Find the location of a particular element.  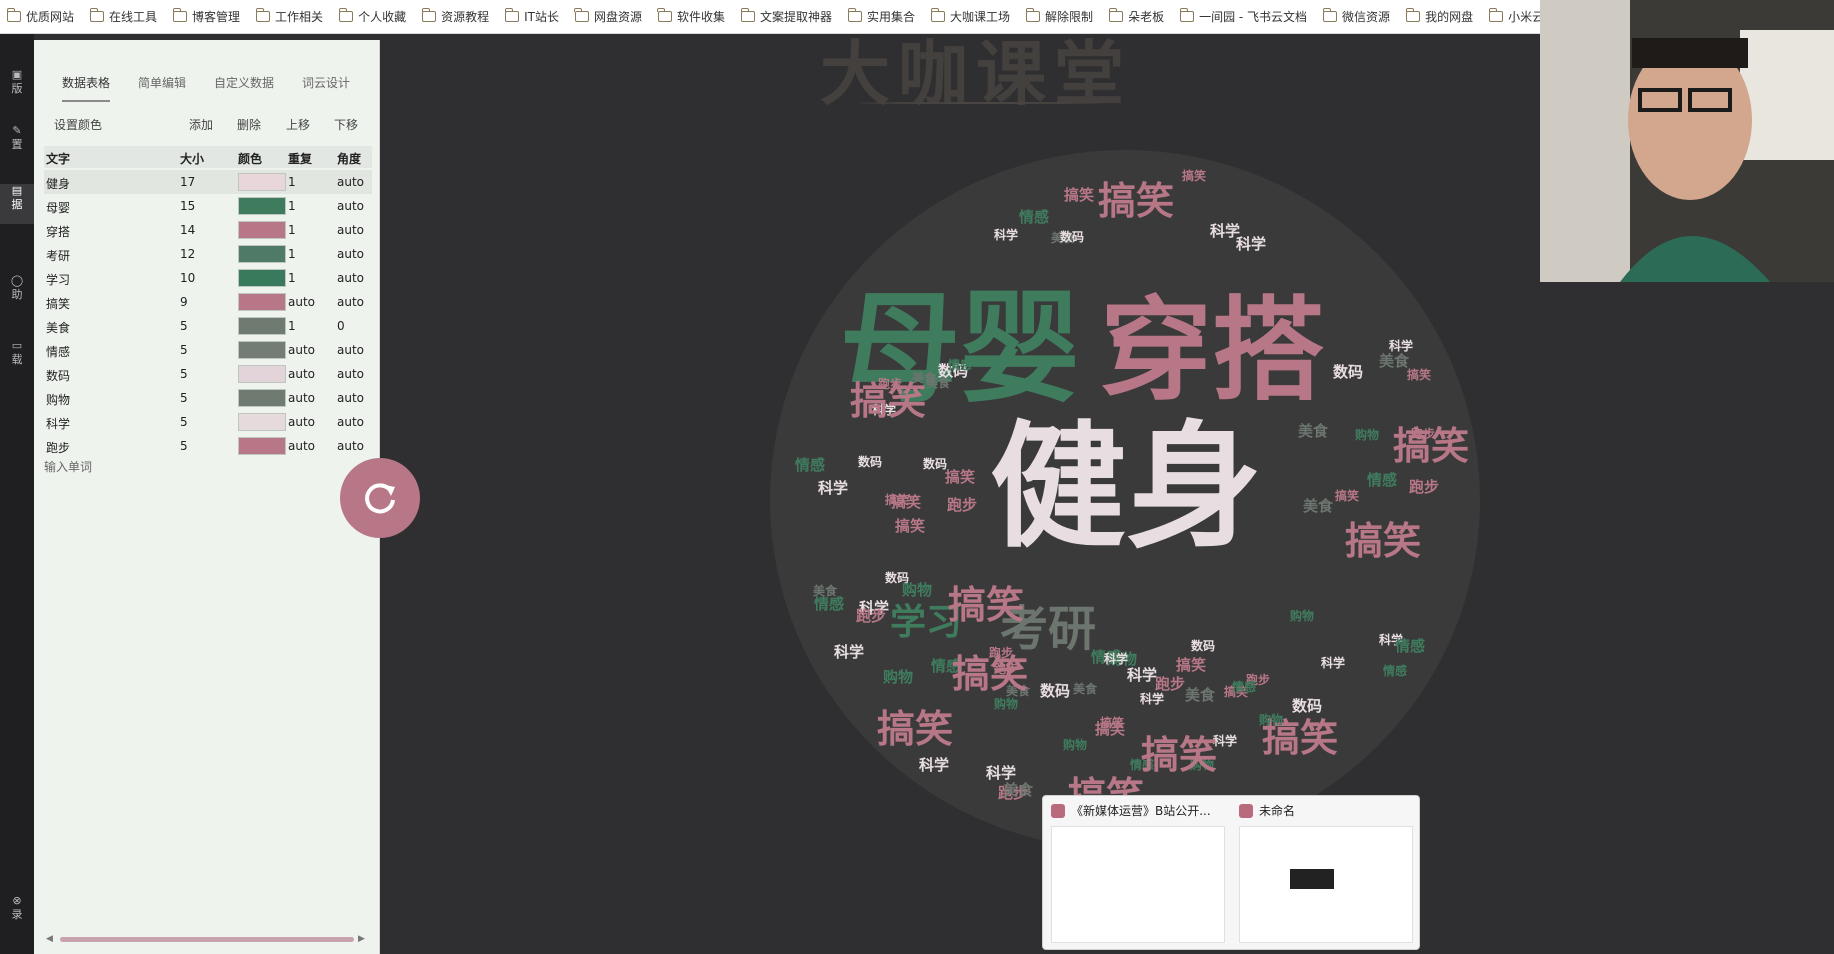

table-row: 数码 5 auto auto is located at coordinates (208, 374).